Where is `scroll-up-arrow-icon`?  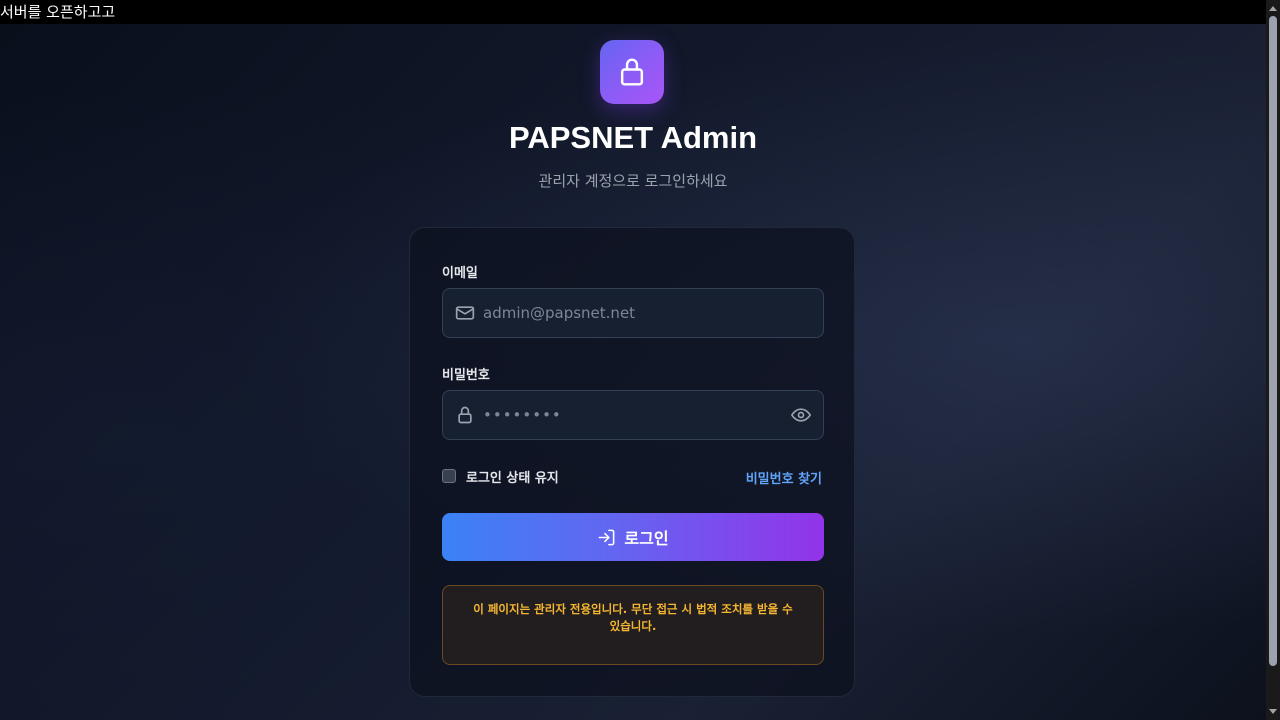
scroll-up-arrow-icon is located at coordinates (1273, 8).